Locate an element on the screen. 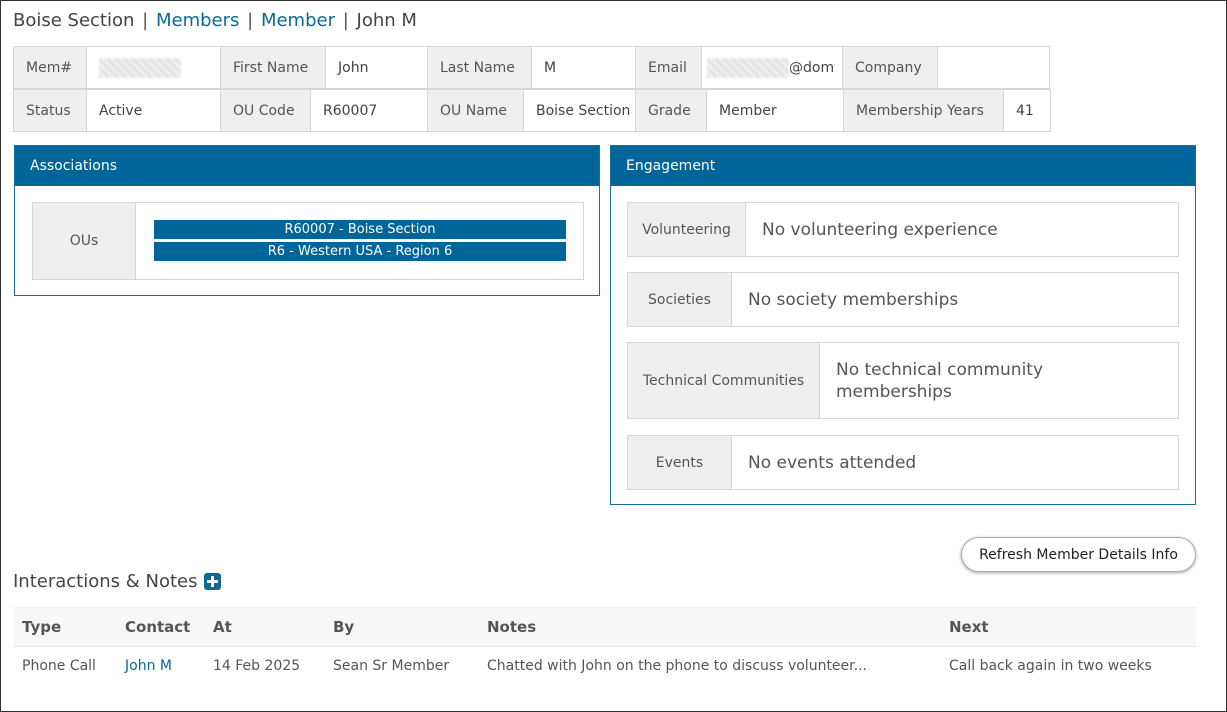 This screenshot has height=712, width=1227. engagement-value: No technical community memberships is located at coordinates (940, 380).